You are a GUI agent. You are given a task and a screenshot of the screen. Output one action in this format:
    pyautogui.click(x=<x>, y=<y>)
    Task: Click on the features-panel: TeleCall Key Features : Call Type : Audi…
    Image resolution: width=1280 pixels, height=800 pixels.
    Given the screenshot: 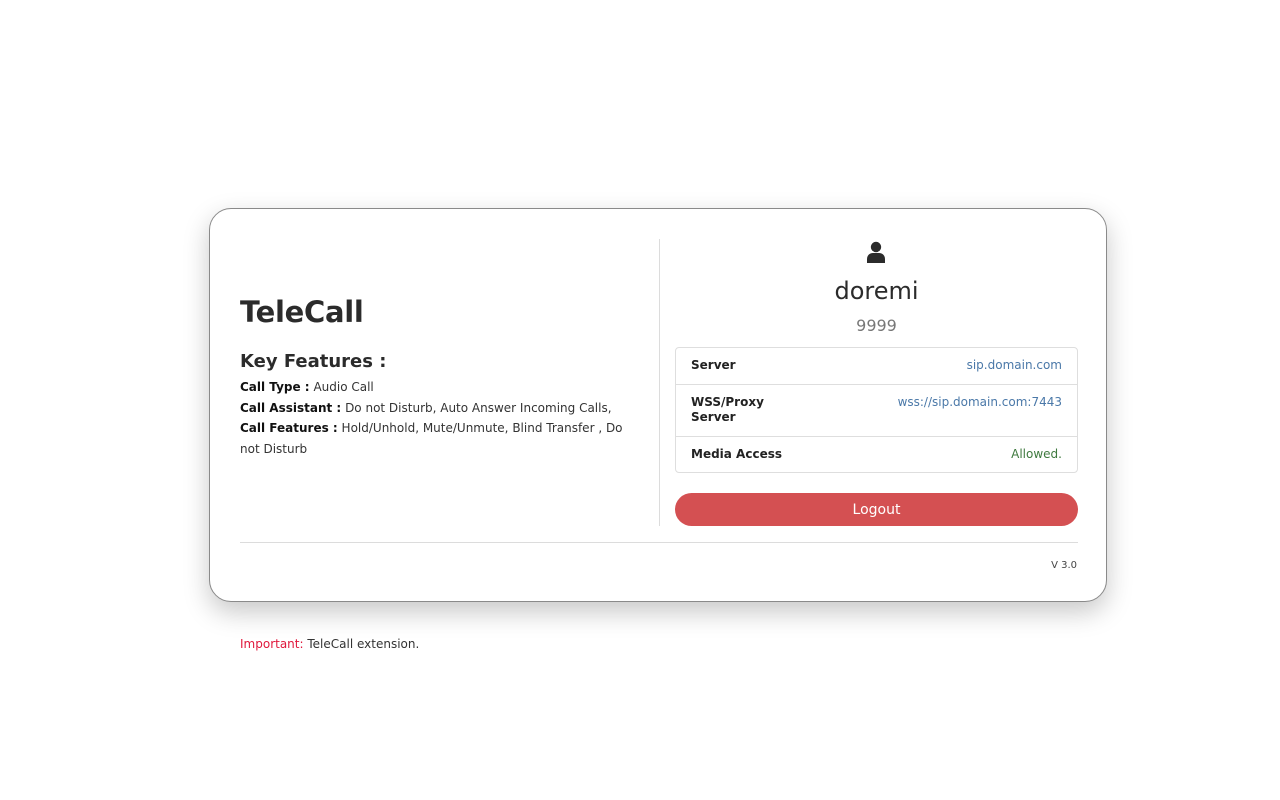 What is the action you would take?
    pyautogui.click(x=449, y=382)
    